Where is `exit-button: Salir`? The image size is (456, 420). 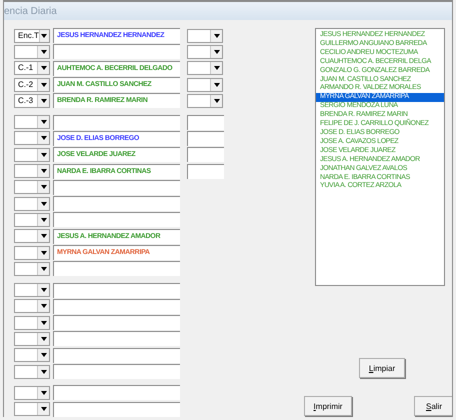 exit-button: Salir is located at coordinates (433, 406).